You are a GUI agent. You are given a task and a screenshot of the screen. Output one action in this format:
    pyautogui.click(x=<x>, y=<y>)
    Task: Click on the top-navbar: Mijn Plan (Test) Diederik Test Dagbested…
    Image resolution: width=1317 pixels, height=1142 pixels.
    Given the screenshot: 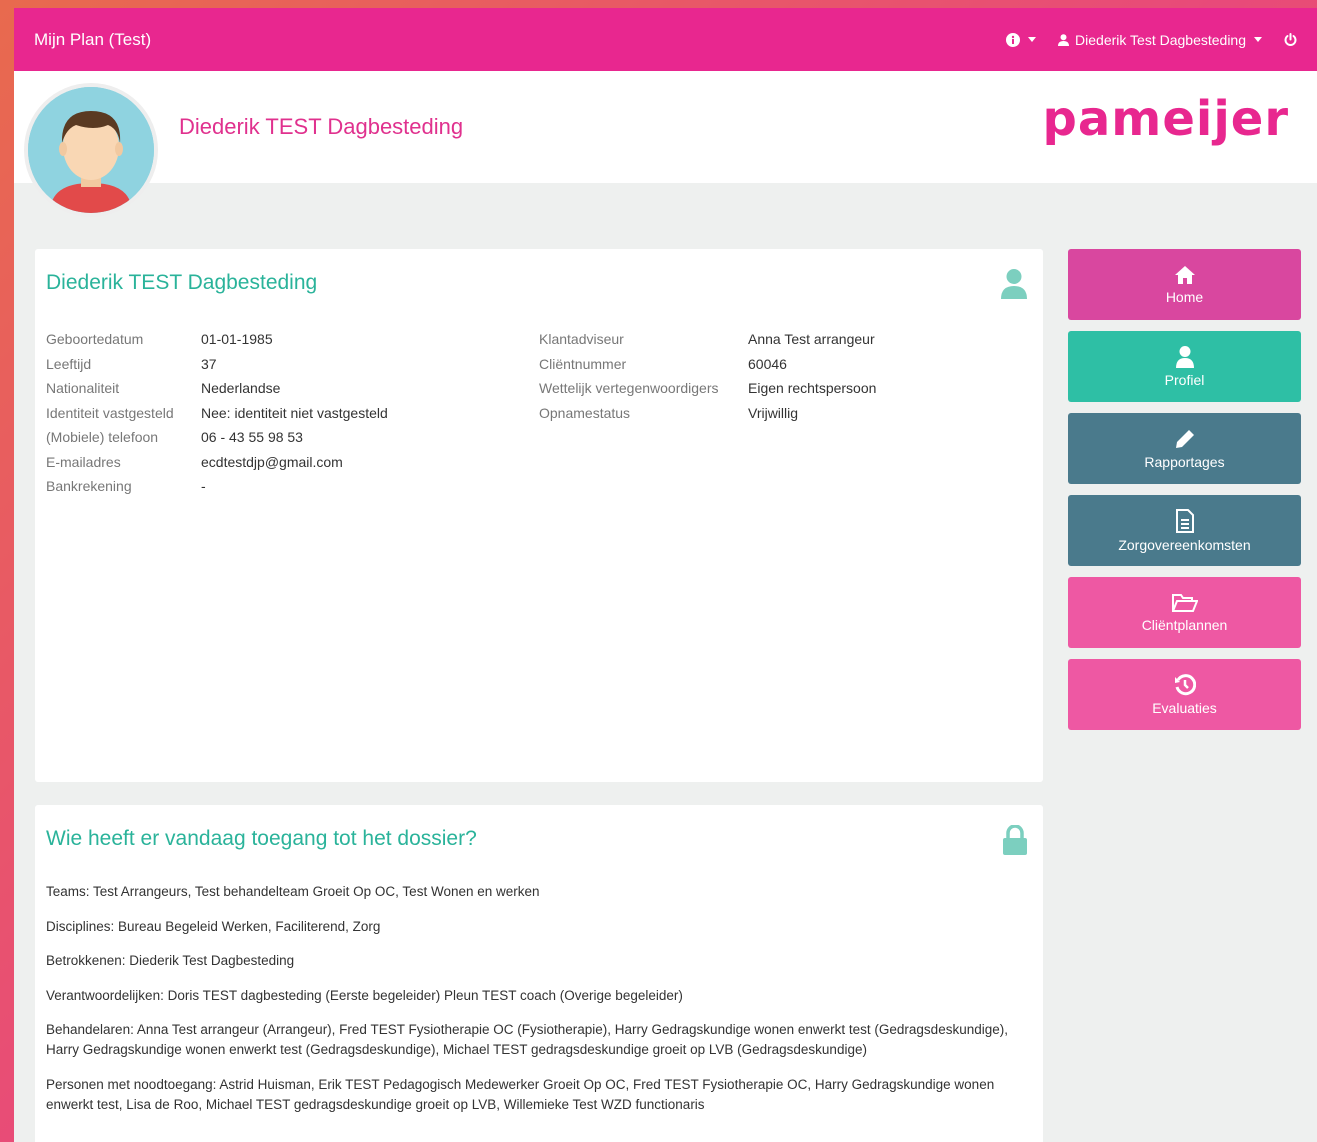 What is the action you would take?
    pyautogui.click(x=665, y=39)
    